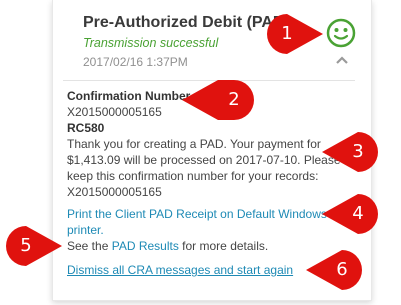 This screenshot has height=305, width=401. Describe the element at coordinates (26, 245) in the screenshot. I see `callout-number: 5` at that location.